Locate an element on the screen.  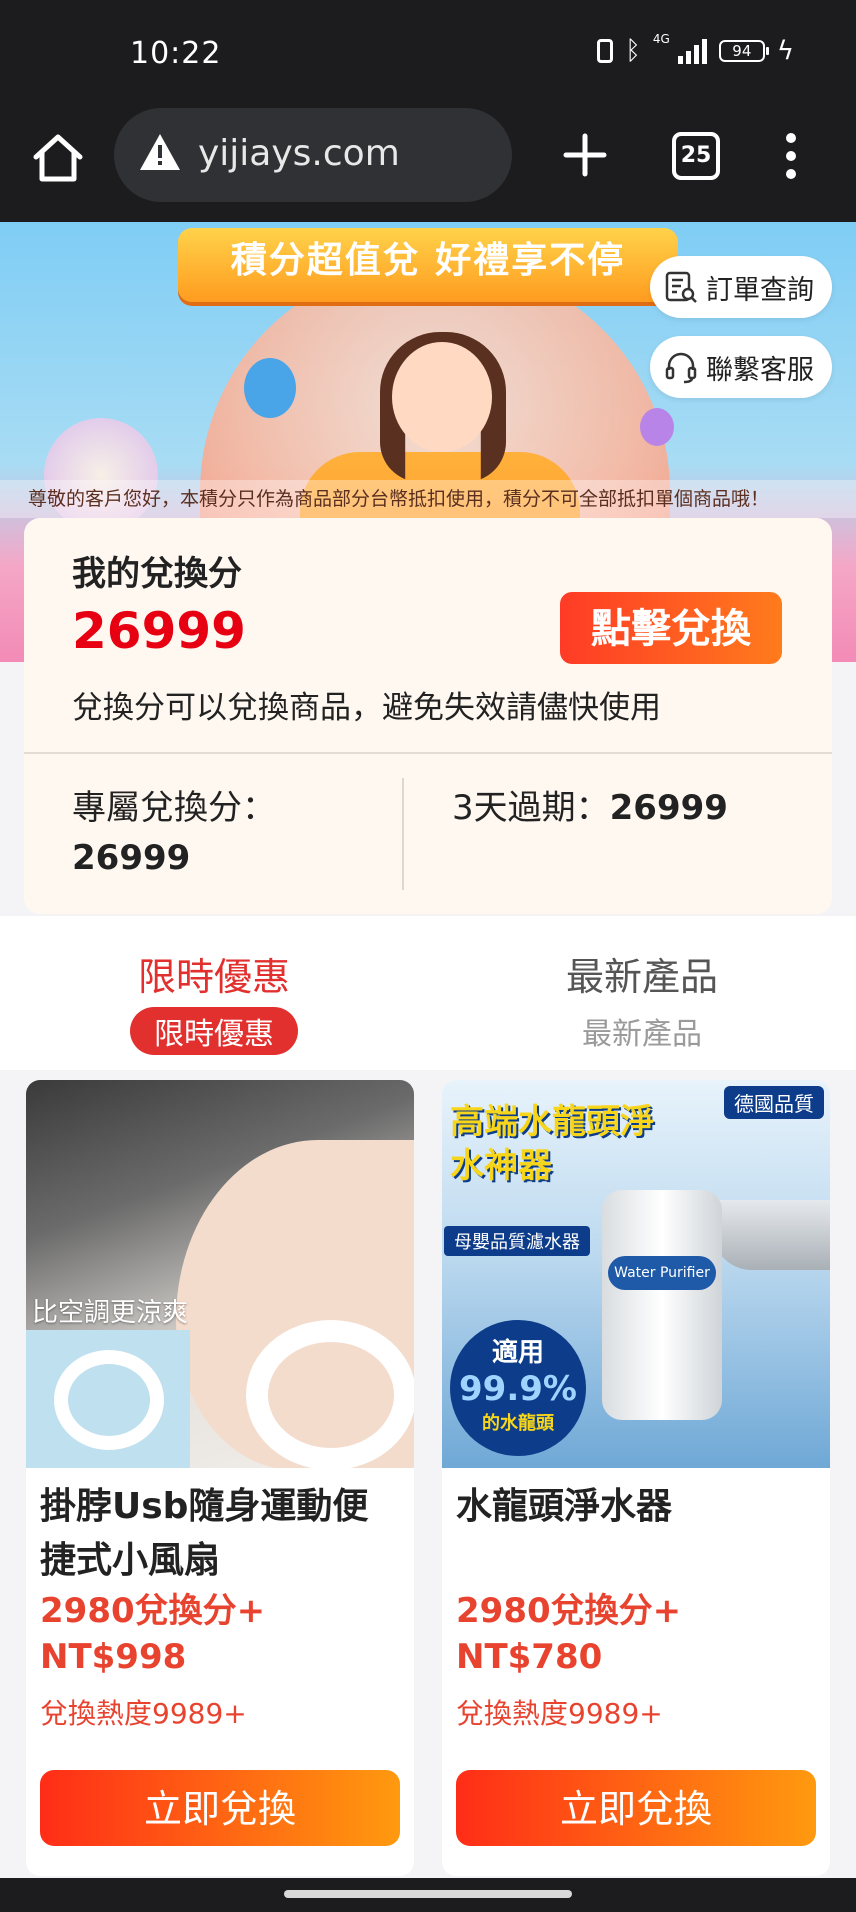
fan-ring-illustration is located at coordinates (109, 1400).